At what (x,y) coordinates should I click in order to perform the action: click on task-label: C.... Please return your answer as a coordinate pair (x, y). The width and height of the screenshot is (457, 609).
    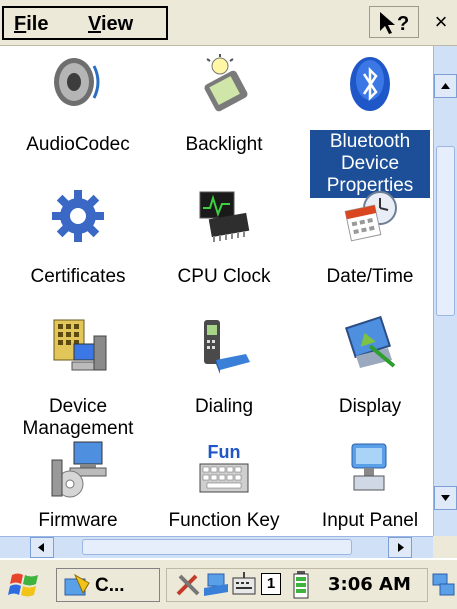
    Looking at the image, I should click on (110, 585).